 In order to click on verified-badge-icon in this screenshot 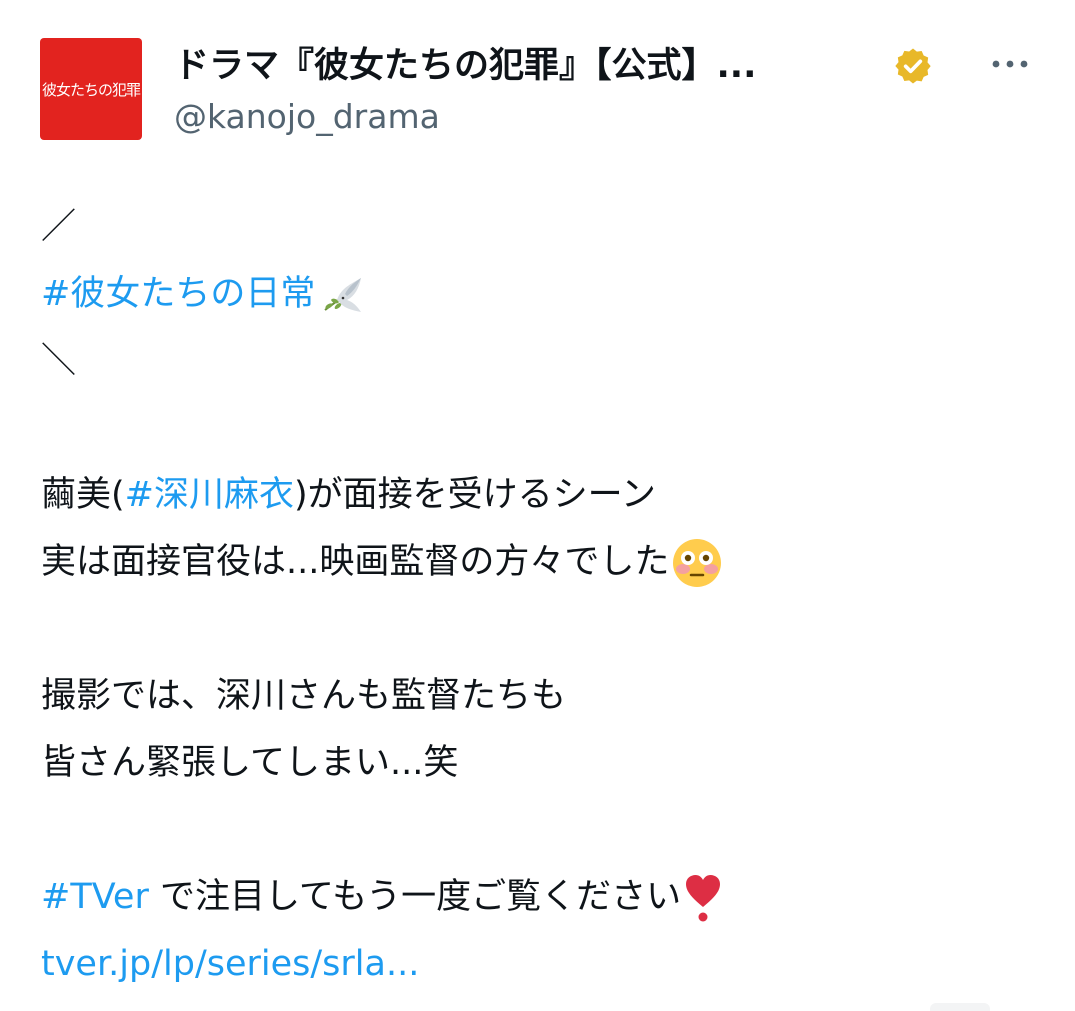, I will do `click(913, 66)`.